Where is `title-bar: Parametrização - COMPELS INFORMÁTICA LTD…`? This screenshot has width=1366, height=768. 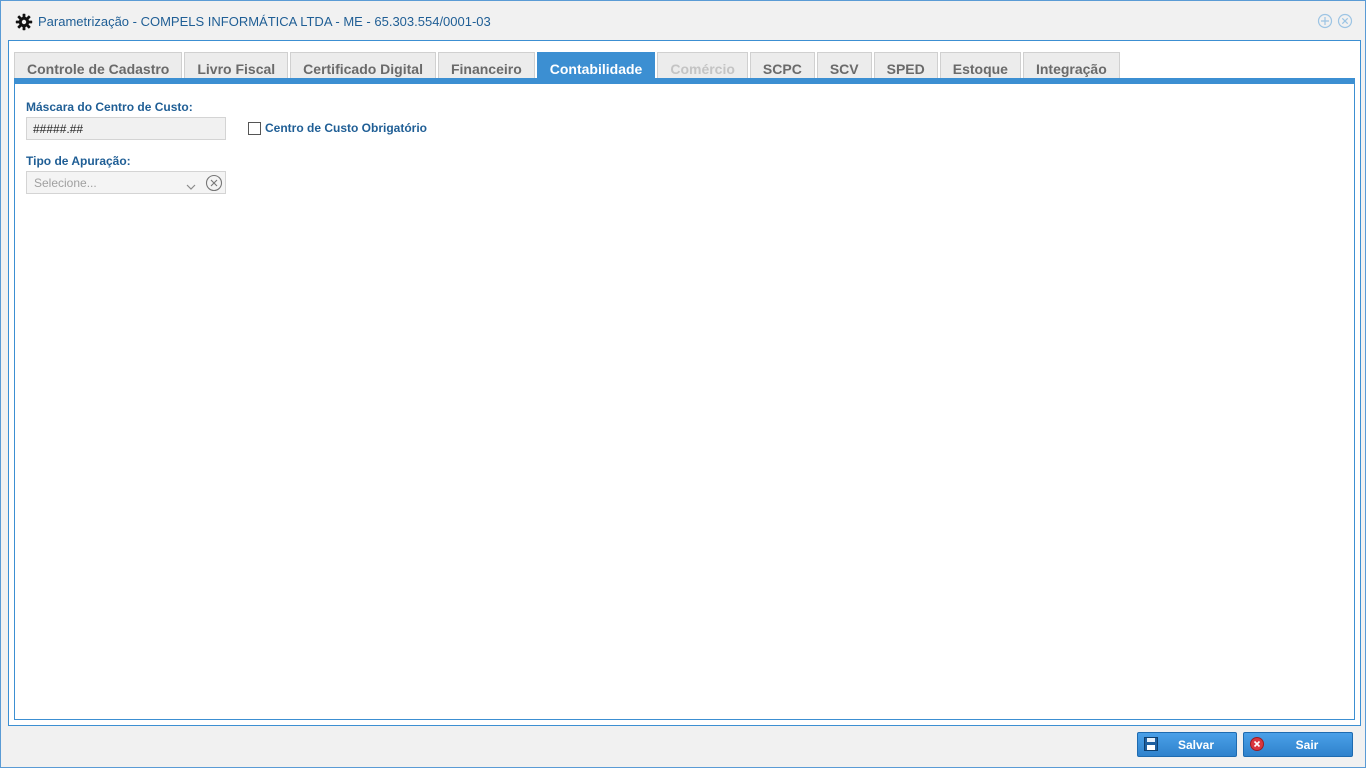 title-bar: Parametrização - COMPELS INFORMÁTICA LTD… is located at coordinates (683, 21).